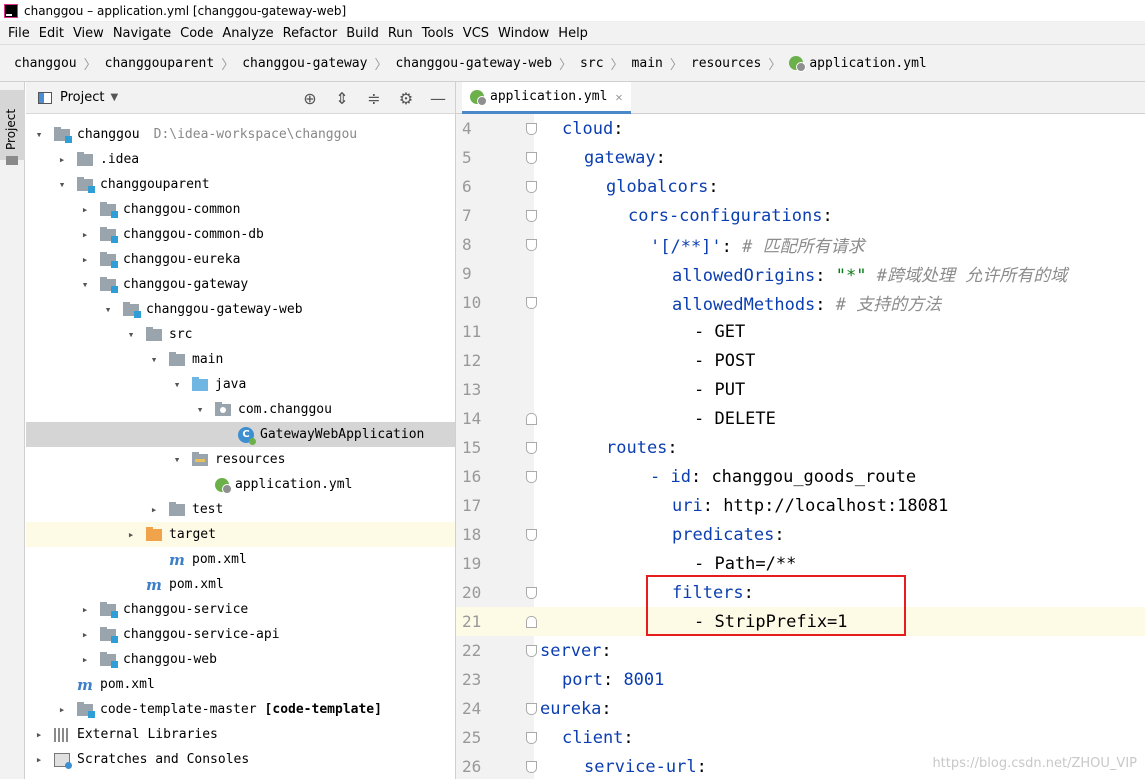 This screenshot has height=779, width=1145. I want to click on project-tool-tab: Project, so click(12, 127).